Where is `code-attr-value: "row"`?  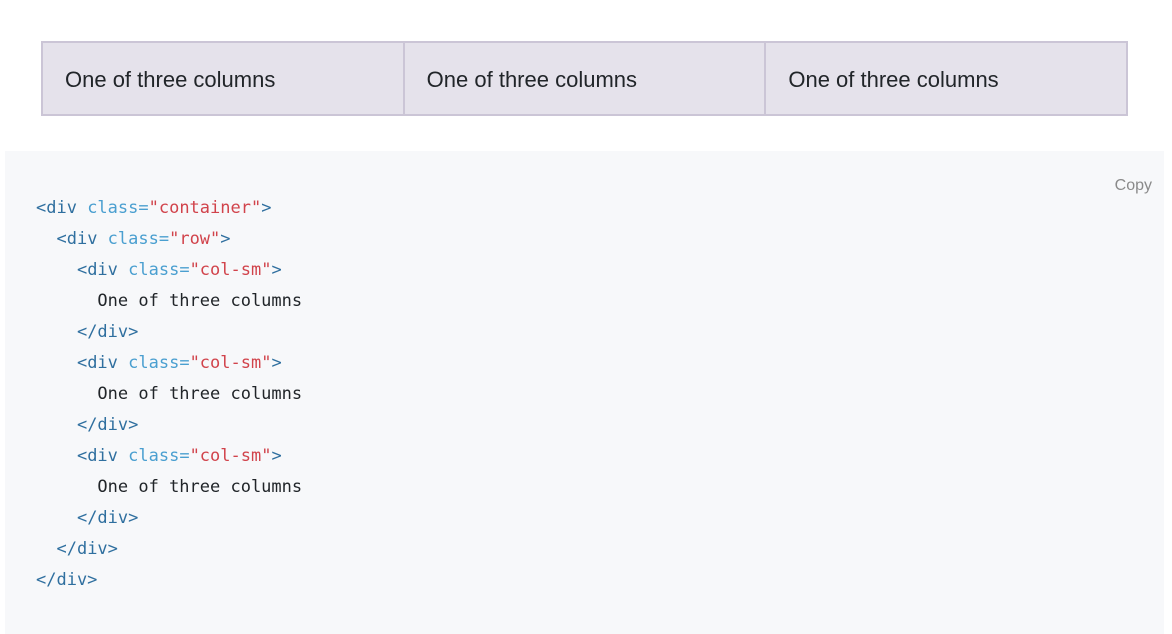
code-attr-value: "row" is located at coordinates (195, 239).